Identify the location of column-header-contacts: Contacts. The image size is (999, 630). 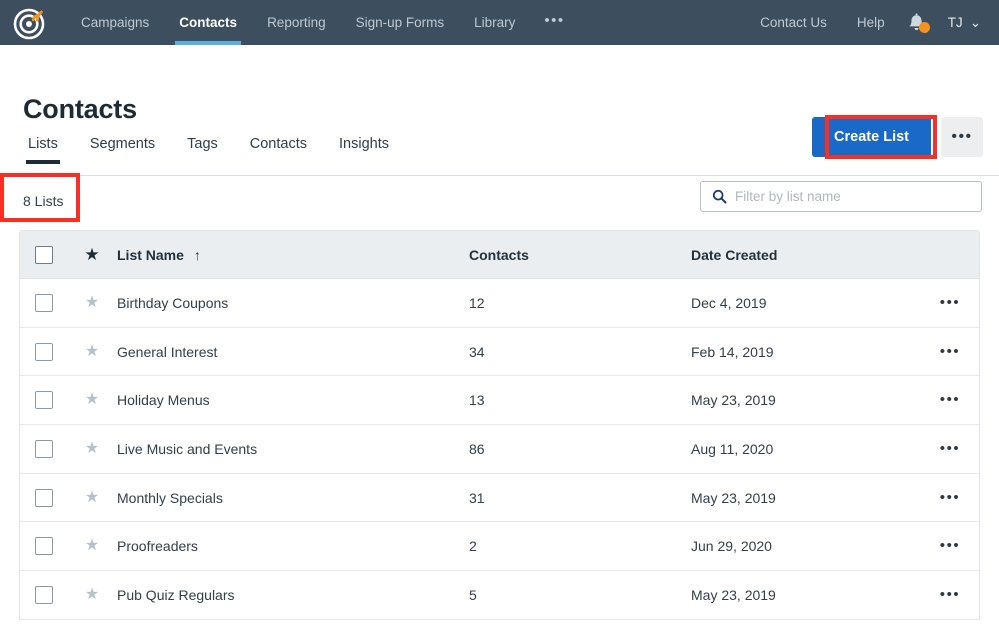
(580, 255).